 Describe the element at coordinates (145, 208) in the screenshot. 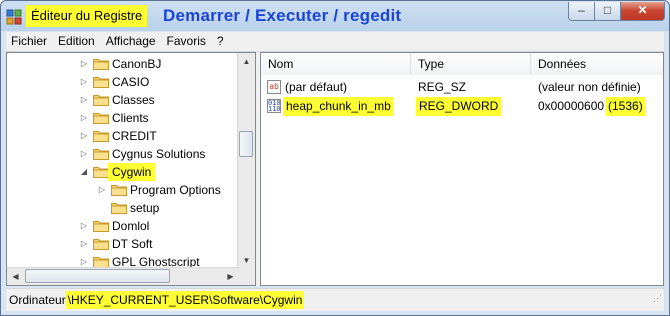

I see `tree-item-label: setup` at that location.